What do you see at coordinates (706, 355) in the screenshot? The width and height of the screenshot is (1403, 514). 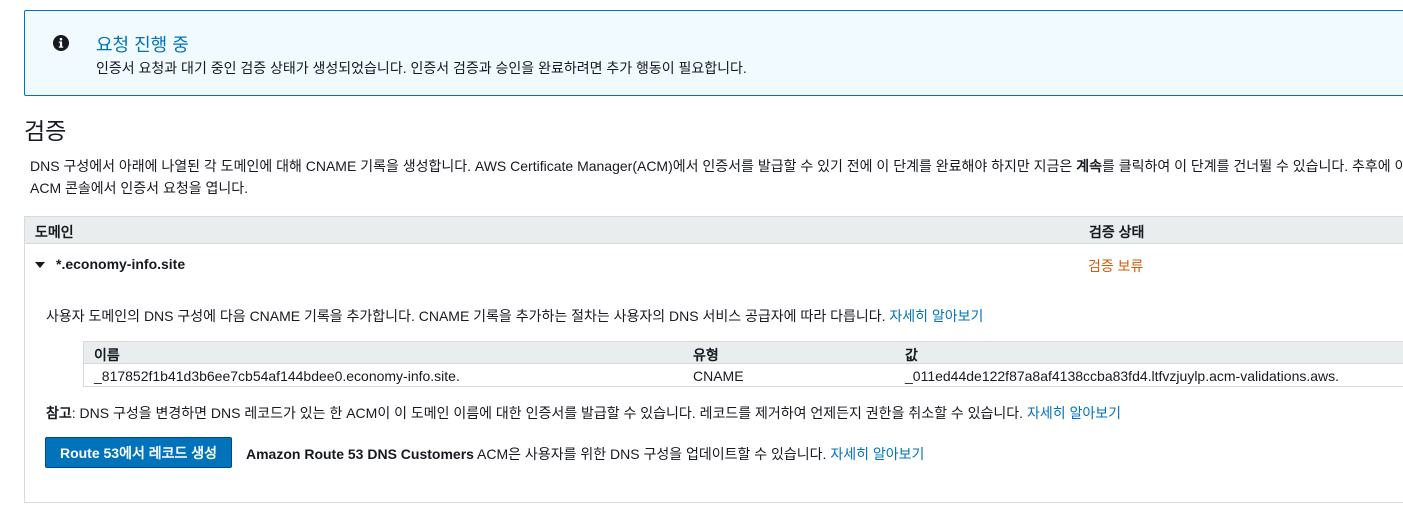 I see `record-header-type: 유형` at bounding box center [706, 355].